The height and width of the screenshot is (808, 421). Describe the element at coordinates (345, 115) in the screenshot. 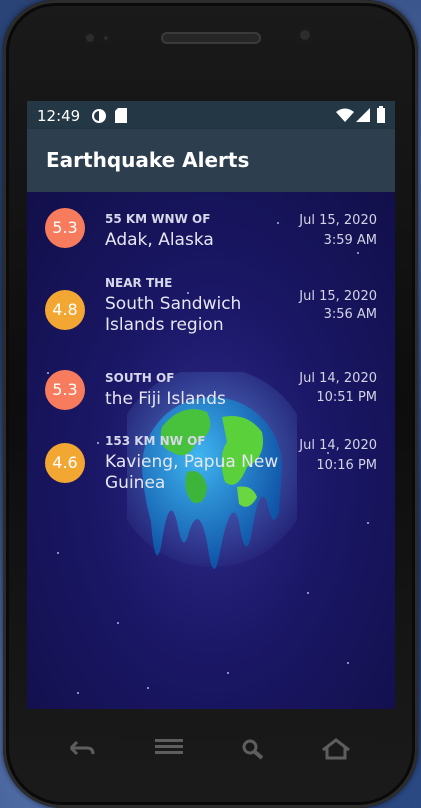

I see `wifi-icon` at that location.